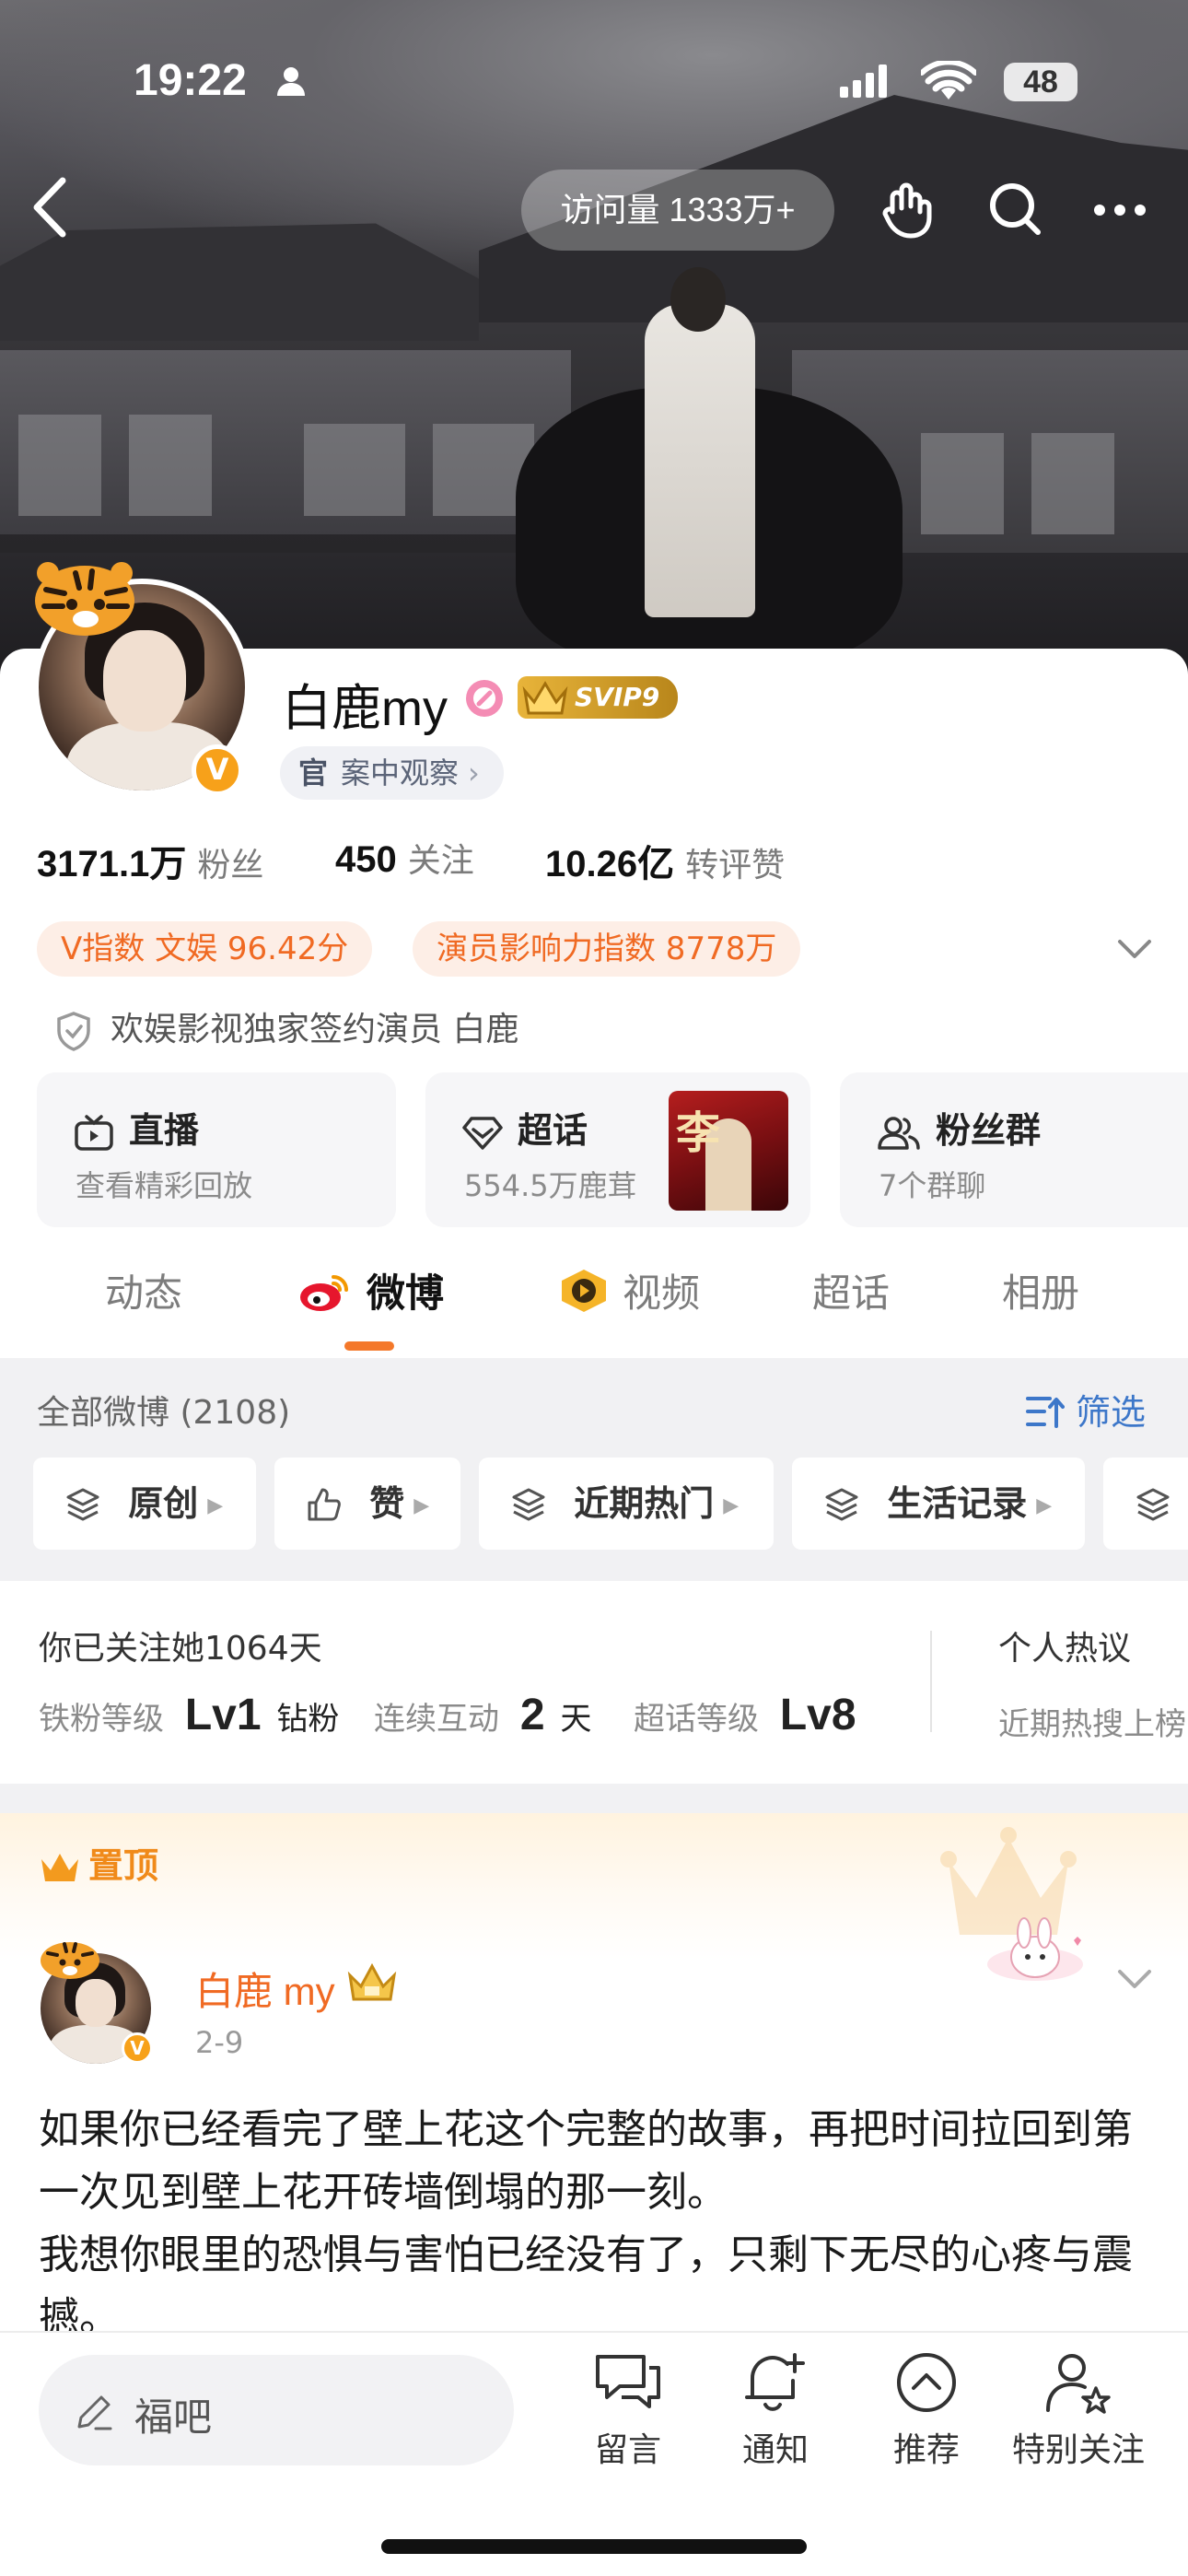 The height and width of the screenshot is (2576, 1188). Describe the element at coordinates (628, 2410) in the screenshot. I see `nav-message: 留言` at that location.